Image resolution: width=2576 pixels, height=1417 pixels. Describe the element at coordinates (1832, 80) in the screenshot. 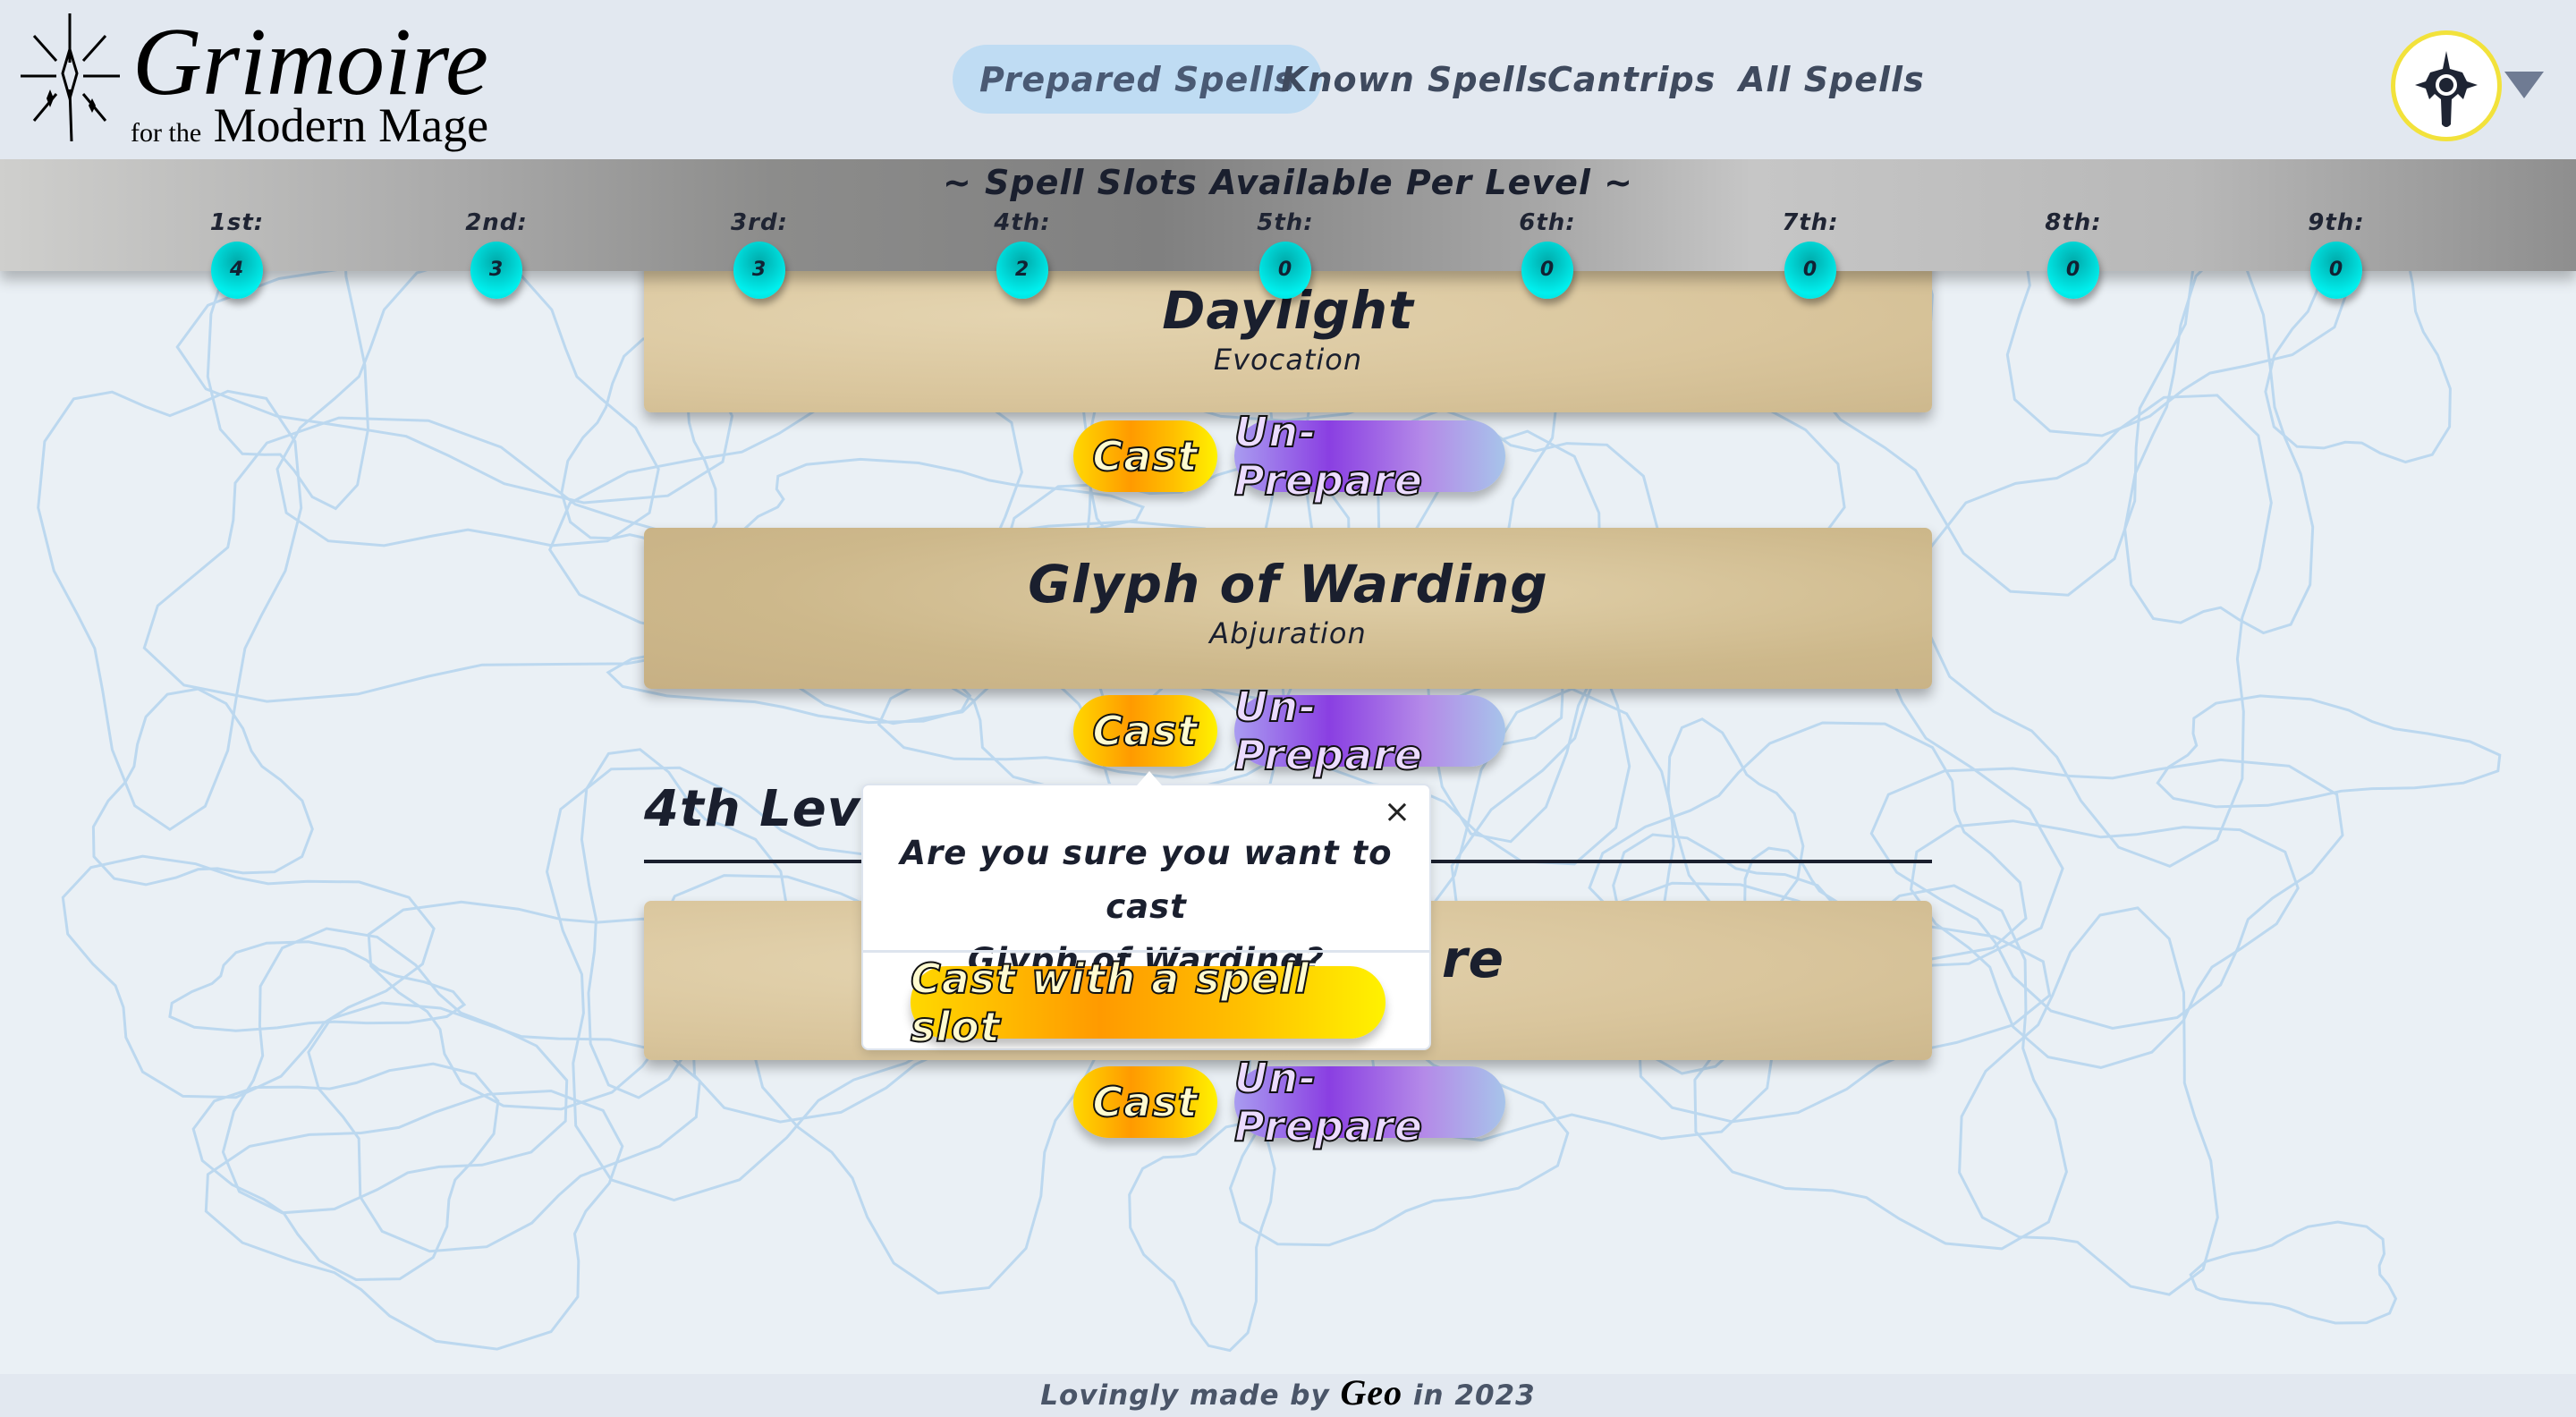

I see `nav-all-spells: All Spells` at that location.